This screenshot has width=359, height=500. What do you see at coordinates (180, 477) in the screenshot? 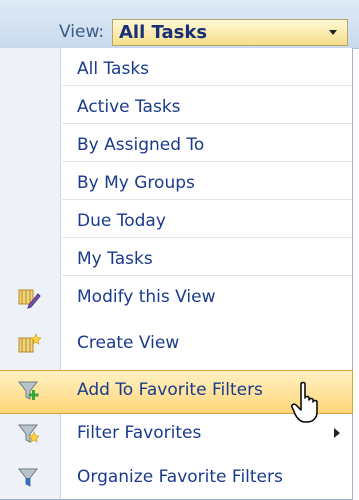
I see `menu-item-label: Organize Favorite Filters` at bounding box center [180, 477].